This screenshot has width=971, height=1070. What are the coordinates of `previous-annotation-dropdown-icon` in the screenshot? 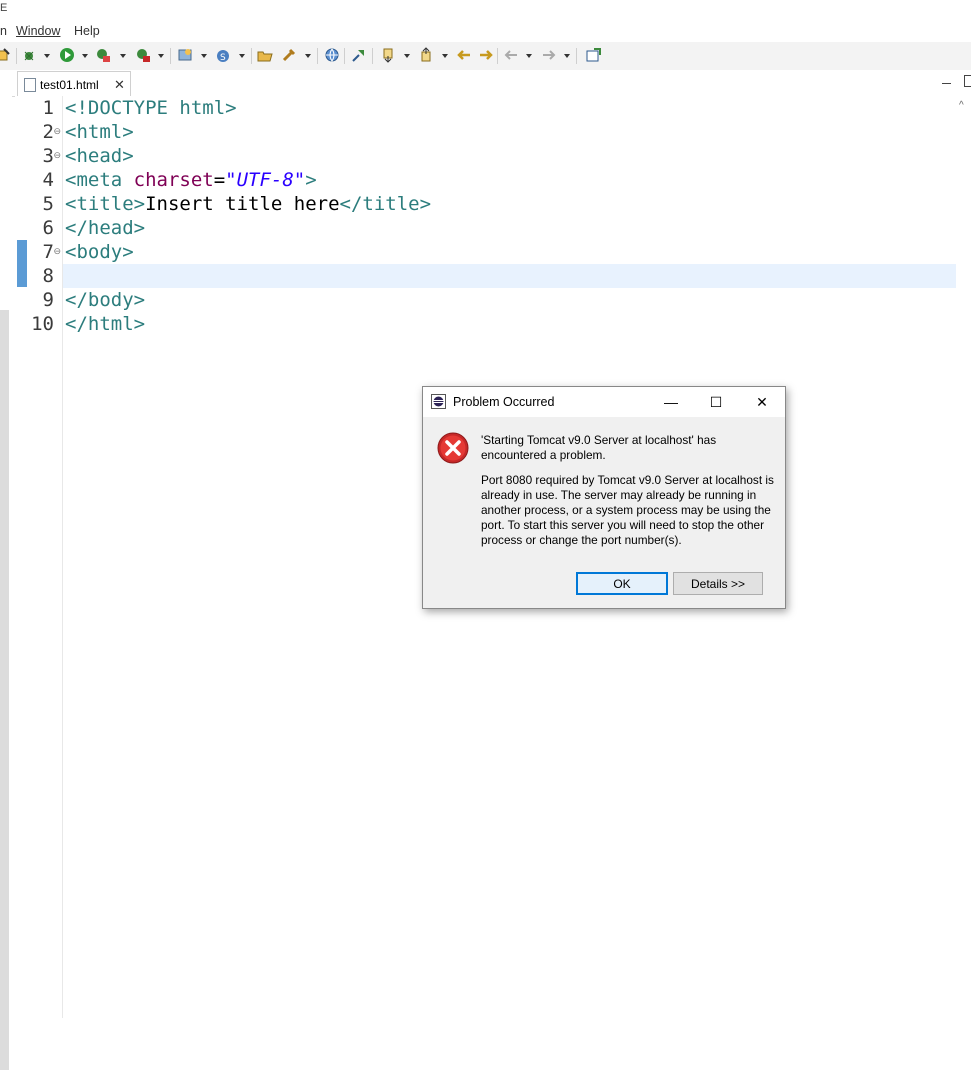 It's located at (445, 56).